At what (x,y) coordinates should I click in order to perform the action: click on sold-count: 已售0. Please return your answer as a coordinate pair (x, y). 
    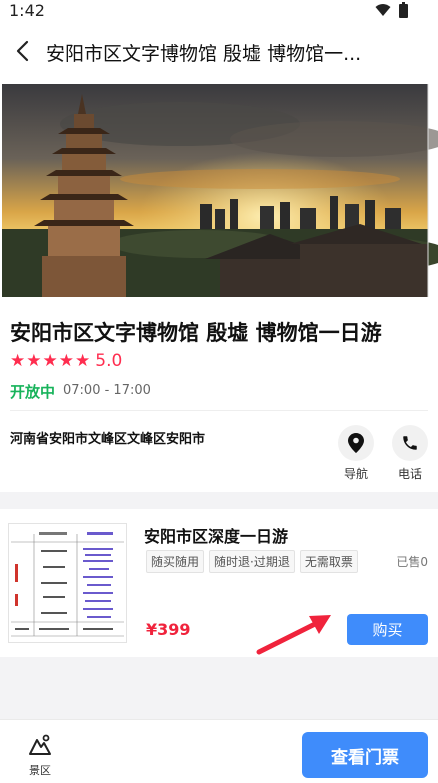
    Looking at the image, I should click on (412, 562).